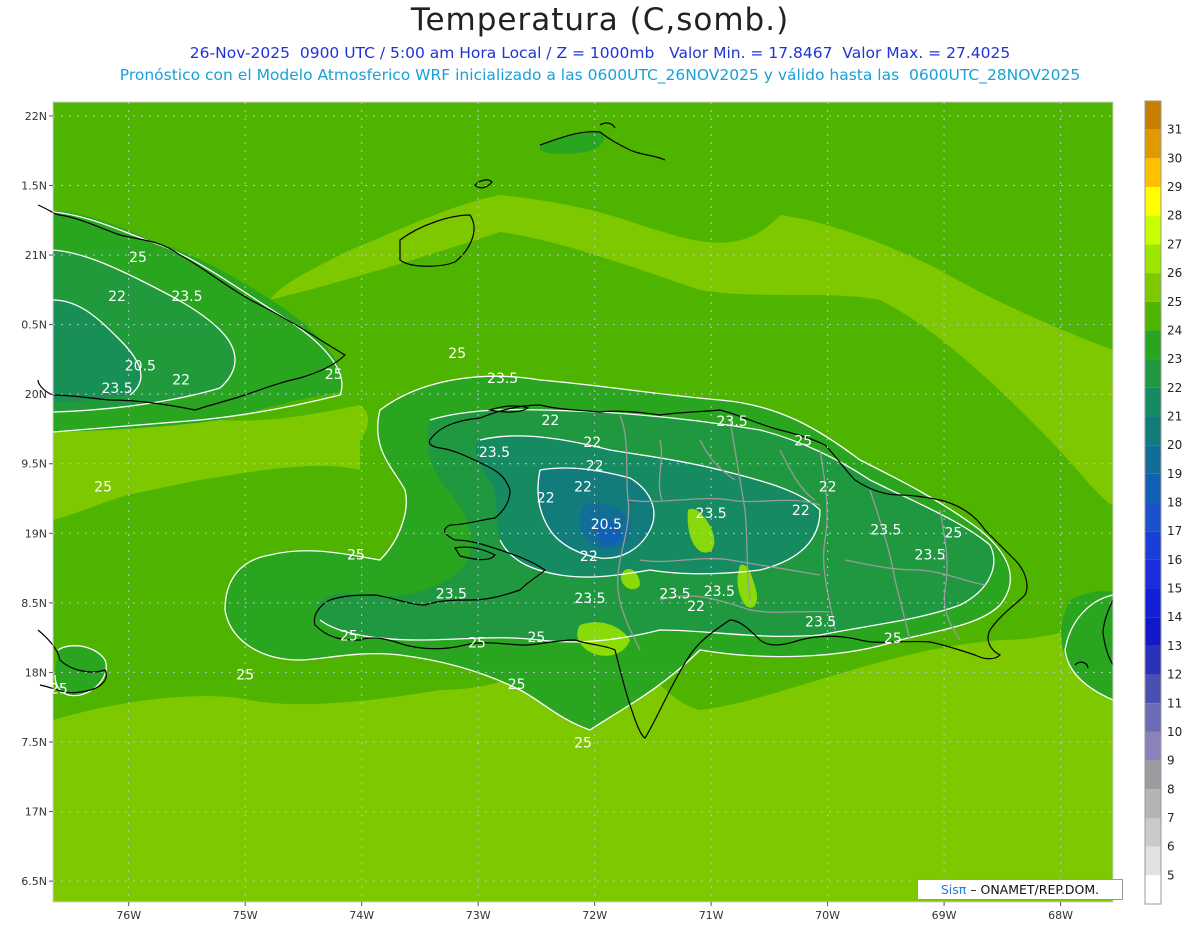  I want to click on colorbar-label: 15, so click(1174, 589).